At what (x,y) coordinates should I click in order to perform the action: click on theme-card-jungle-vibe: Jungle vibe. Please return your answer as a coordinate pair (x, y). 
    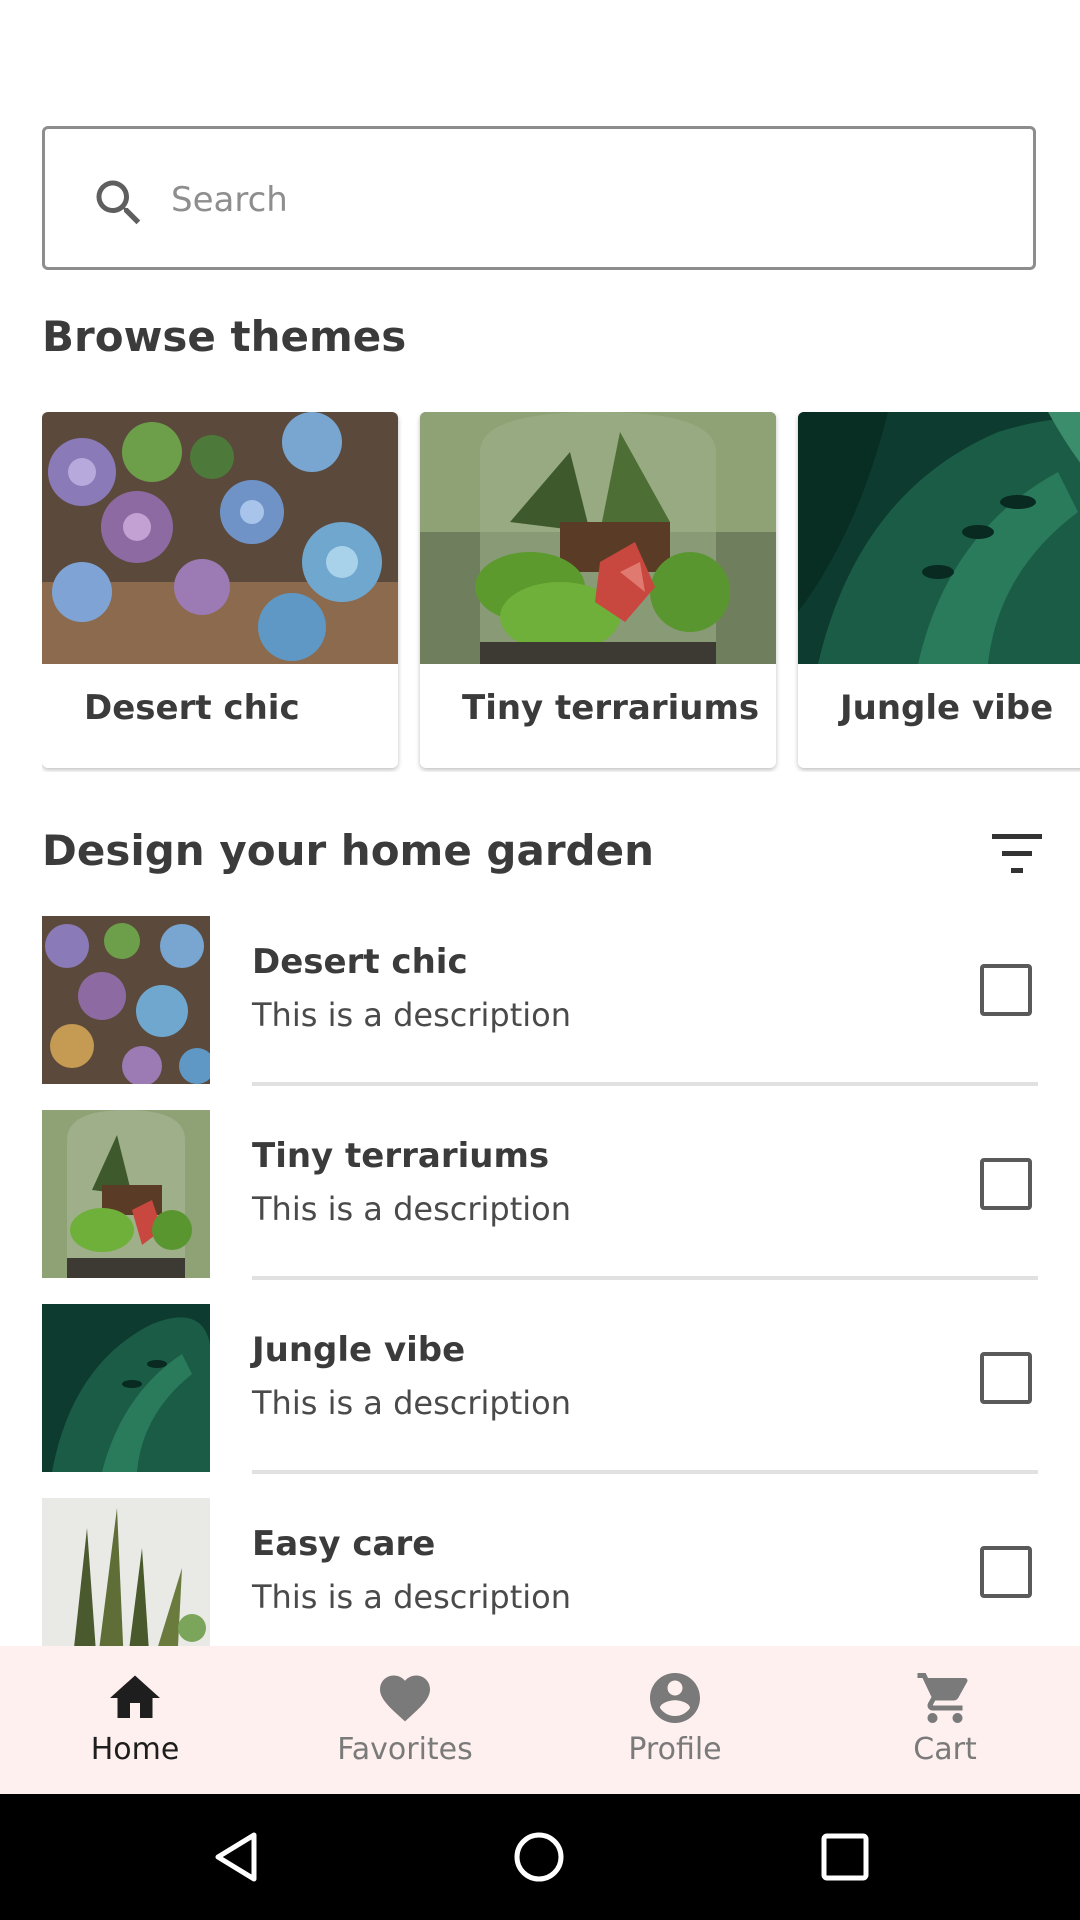
    Looking at the image, I should click on (939, 590).